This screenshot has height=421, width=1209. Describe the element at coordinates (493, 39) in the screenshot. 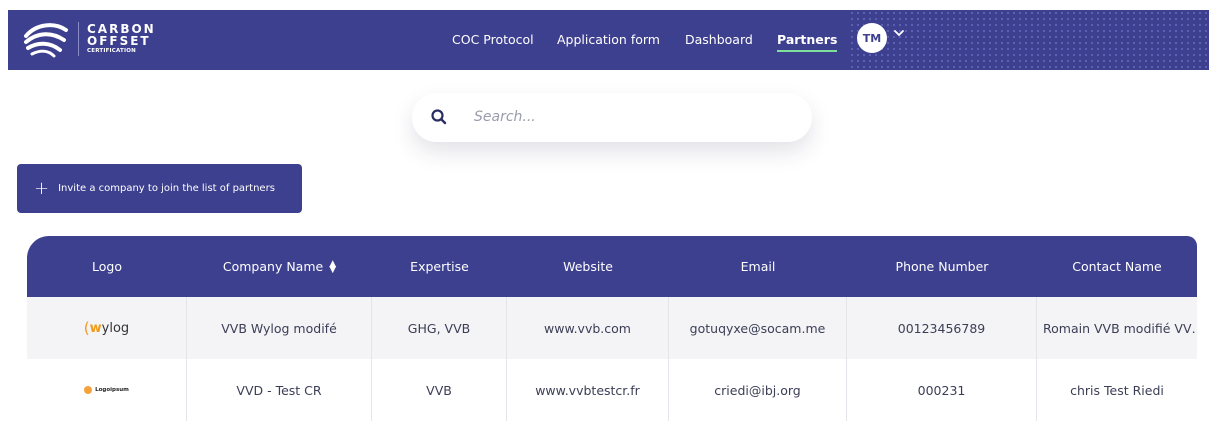

I see `nav-coc-protocol: COC Protocol` at that location.